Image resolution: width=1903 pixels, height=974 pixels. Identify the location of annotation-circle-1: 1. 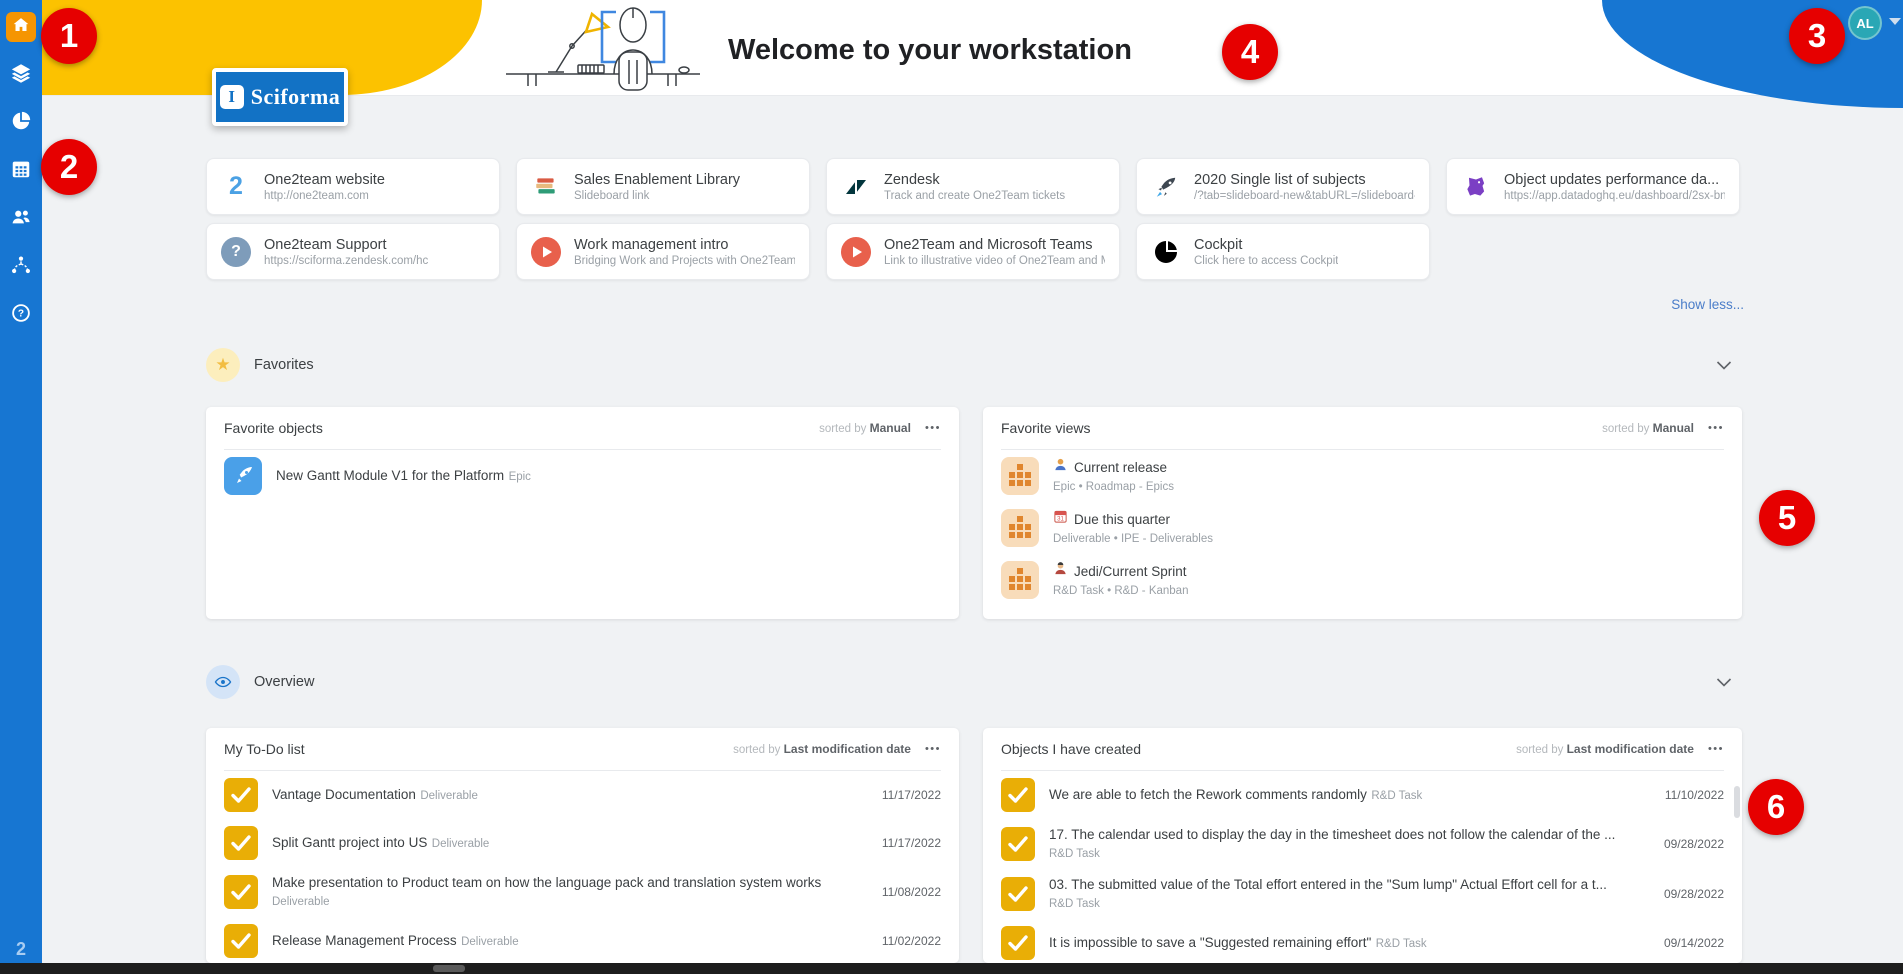
(69, 36).